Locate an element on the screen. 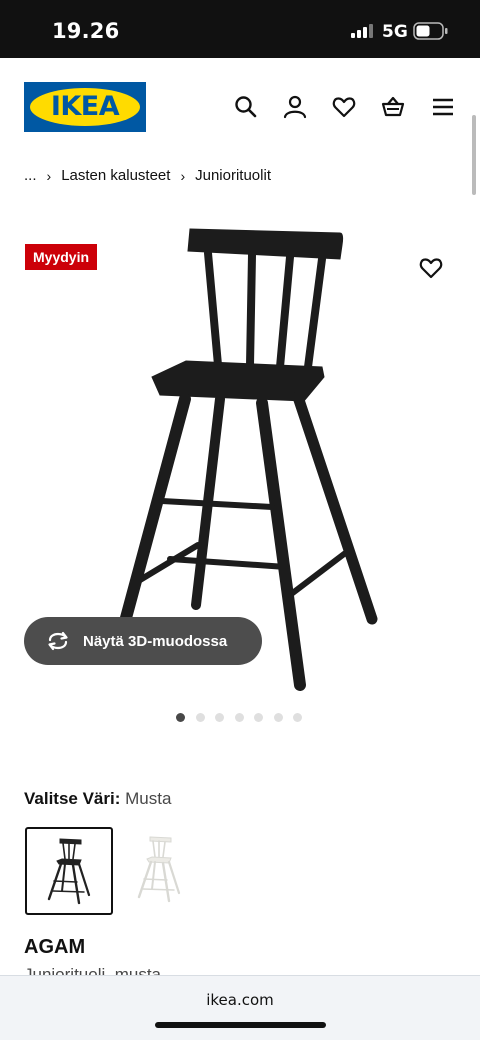 The image size is (480, 1040). breadcrumb-lasten-kalusteet: Lasten kalusteet is located at coordinates (115, 175).